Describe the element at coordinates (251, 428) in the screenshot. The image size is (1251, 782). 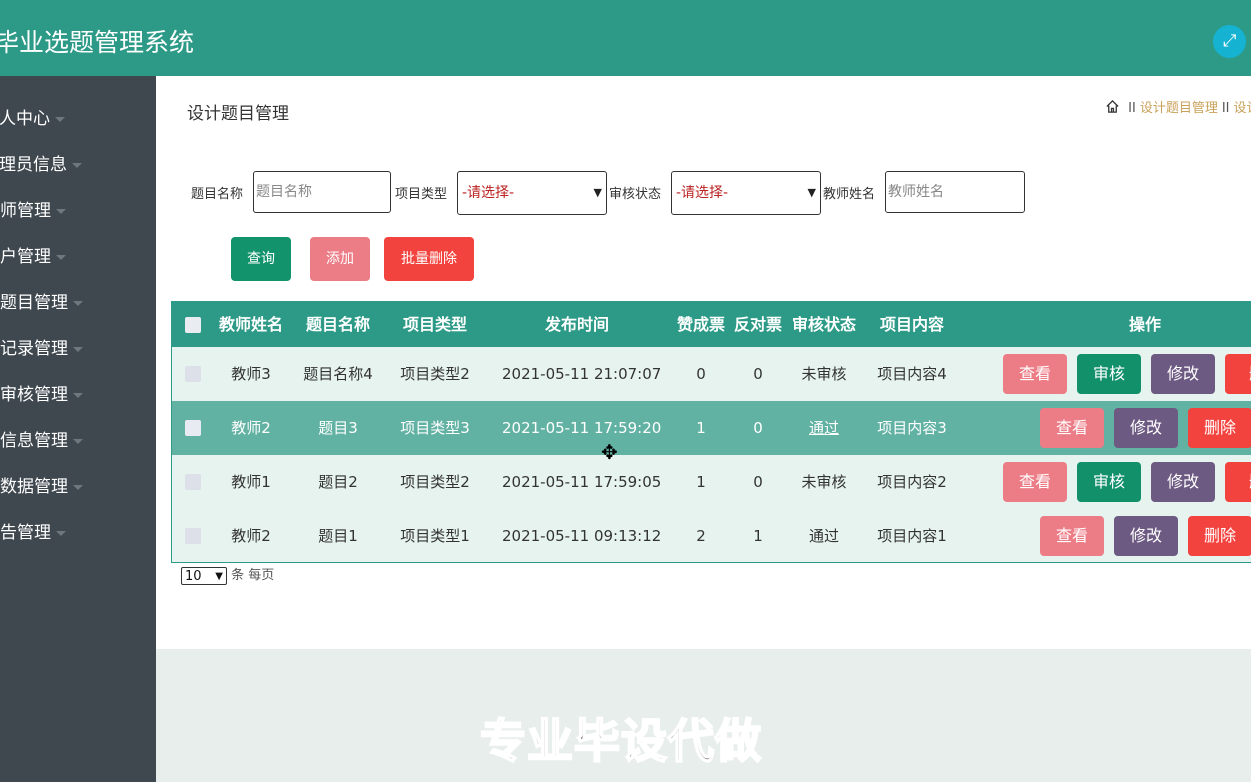
I see `cell-teacher: 教师2` at that location.